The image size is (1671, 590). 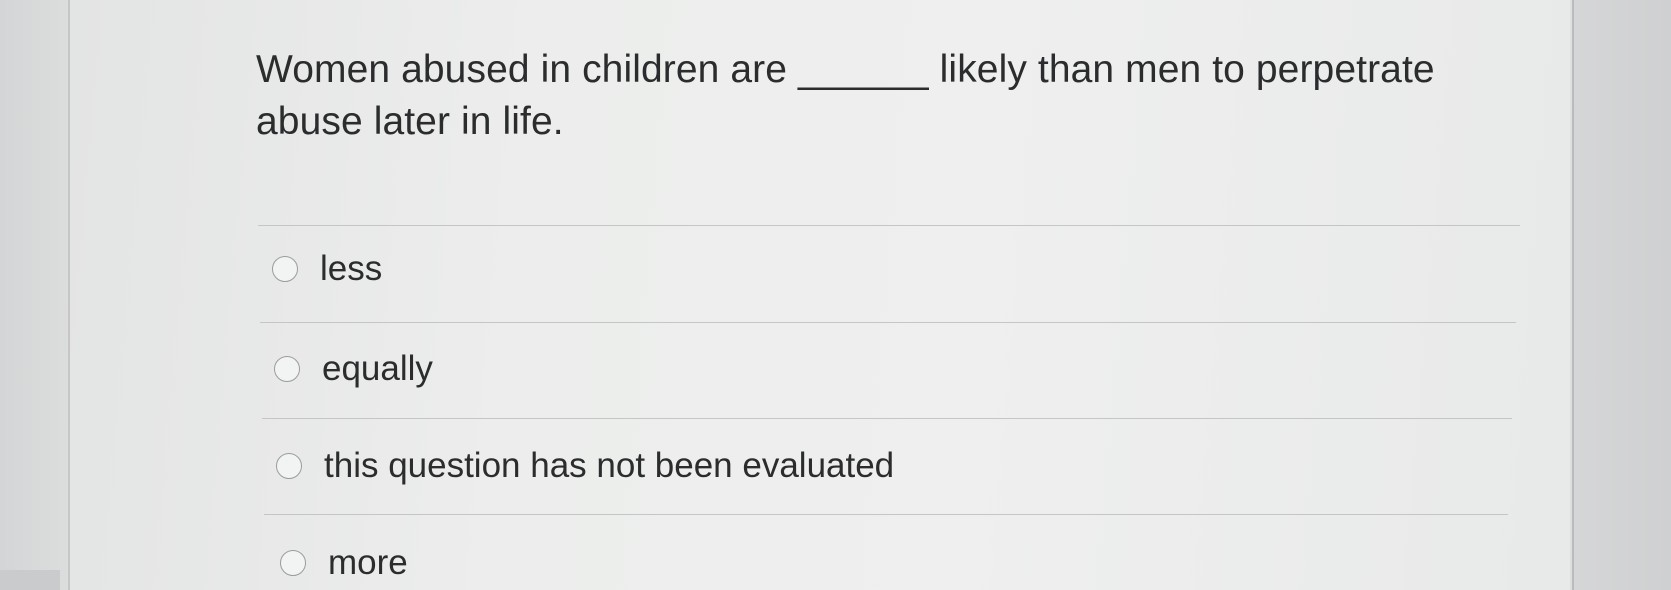 I want to click on divider-top, so click(x=889, y=225).